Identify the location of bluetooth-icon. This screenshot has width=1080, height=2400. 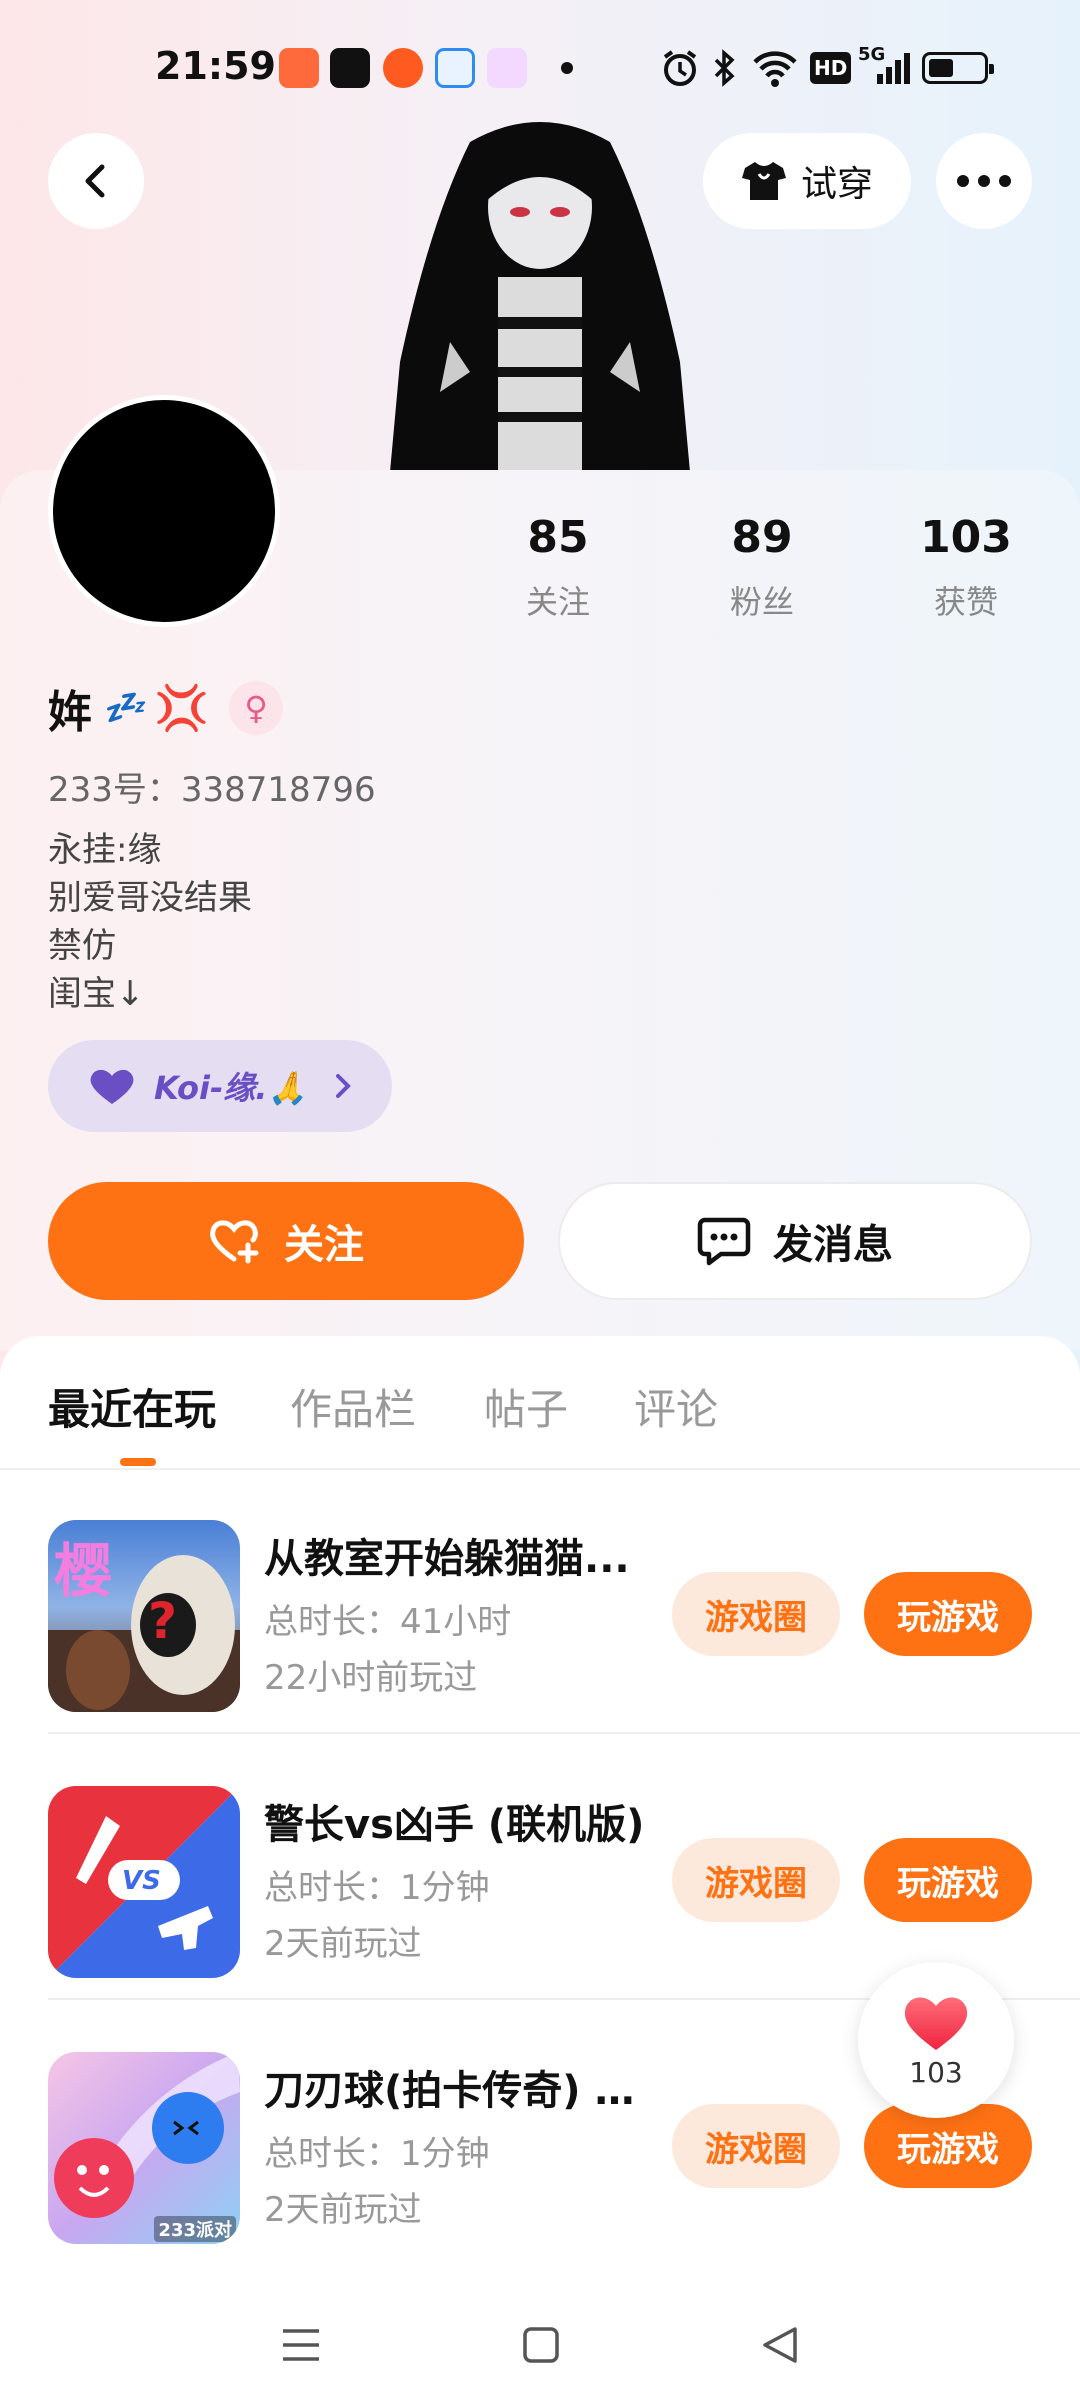
(724, 68).